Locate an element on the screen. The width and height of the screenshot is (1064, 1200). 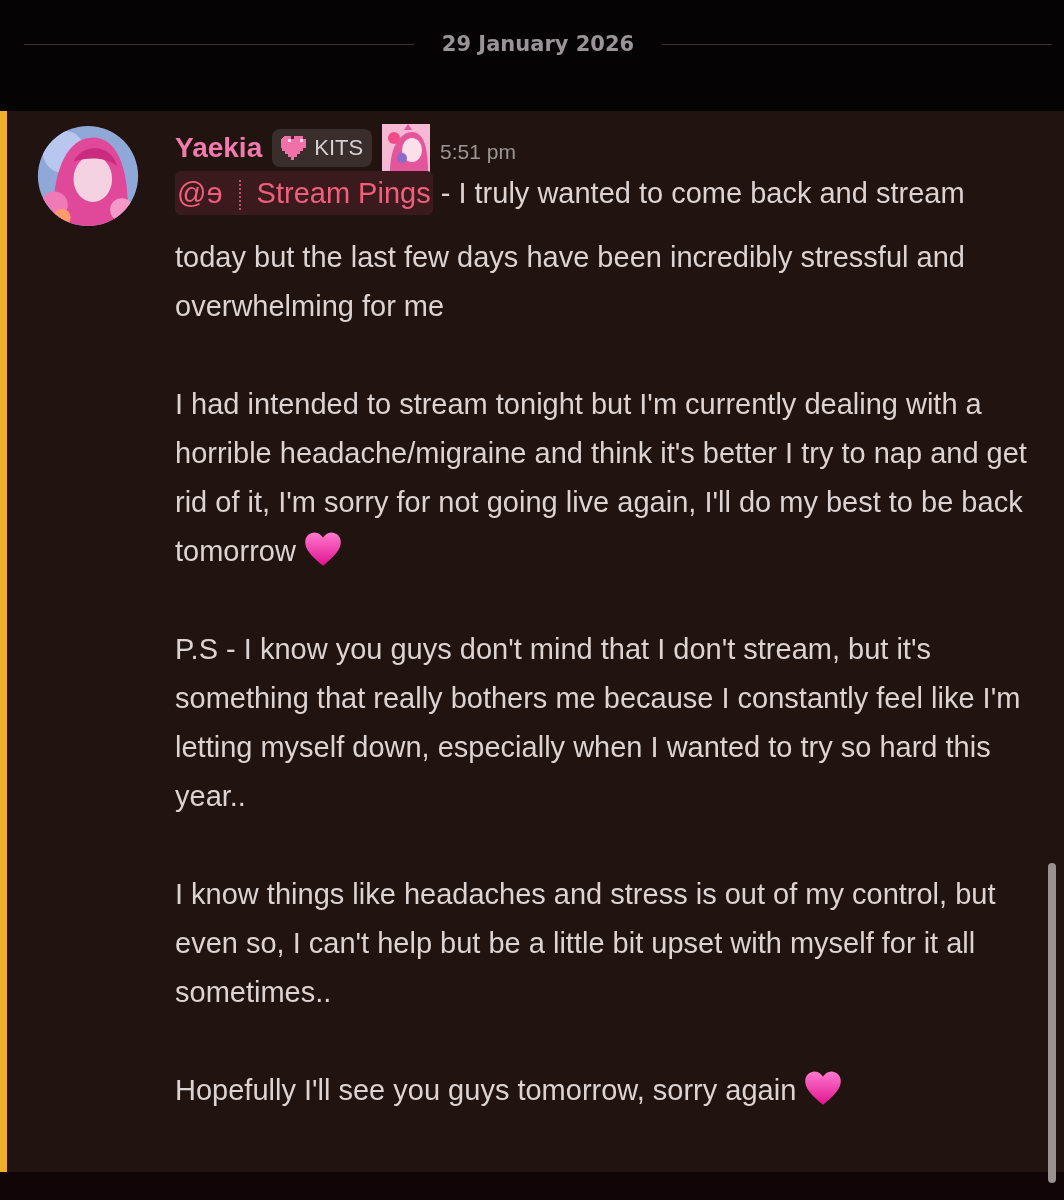
role-mention: @ɘ Stream Pings is located at coordinates (304, 193).